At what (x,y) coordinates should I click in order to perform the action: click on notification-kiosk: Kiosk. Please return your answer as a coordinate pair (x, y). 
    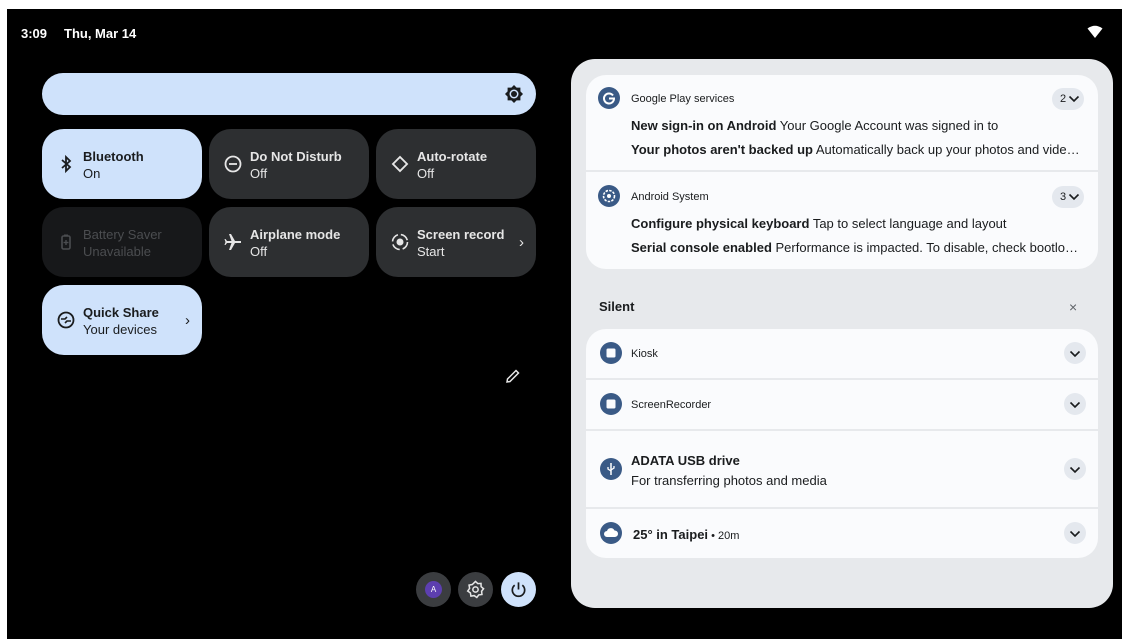
    Looking at the image, I should click on (842, 353).